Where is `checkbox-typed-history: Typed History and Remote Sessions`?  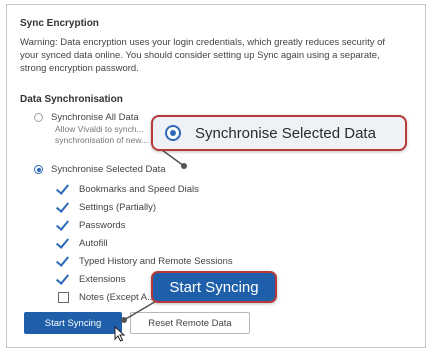
checkbox-typed-history: Typed History and Remote Sessions is located at coordinates (145, 261).